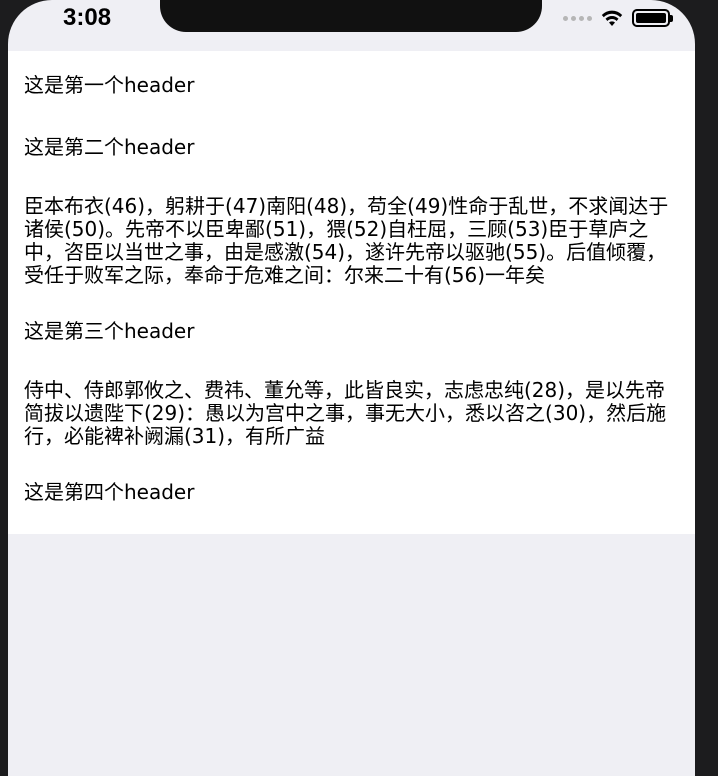 The width and height of the screenshot is (718, 776). What do you see at coordinates (109, 85) in the screenshot?
I see `section-header-1: 这是第一个header` at bounding box center [109, 85].